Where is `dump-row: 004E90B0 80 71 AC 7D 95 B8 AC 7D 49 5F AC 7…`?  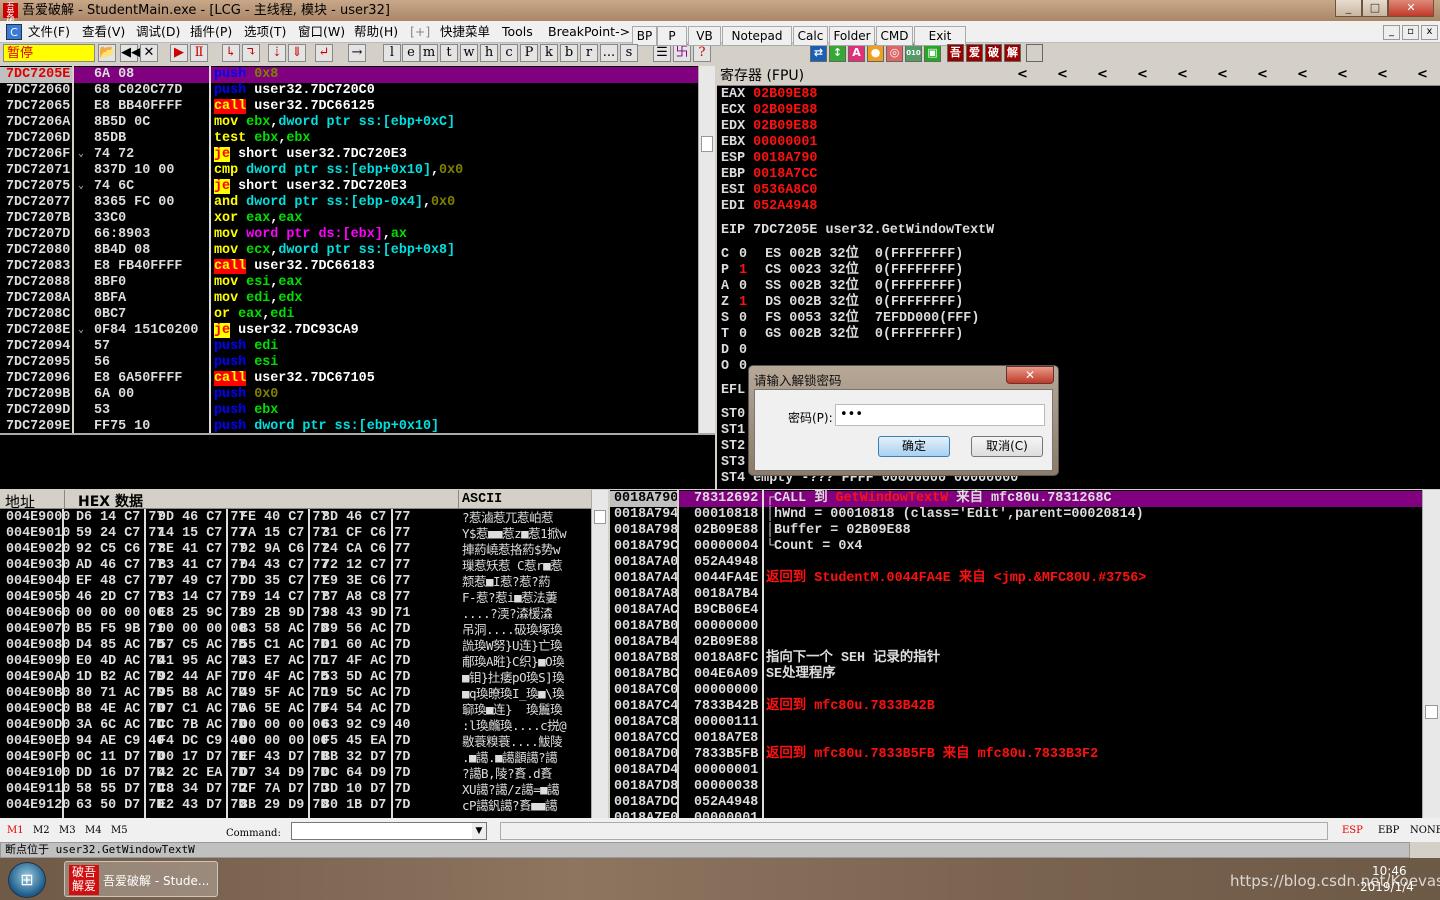
dump-row: 004E90B0 80 71 AC 7D 95 B8 AC 7D 49 5F AC 7… is located at coordinates (295, 694).